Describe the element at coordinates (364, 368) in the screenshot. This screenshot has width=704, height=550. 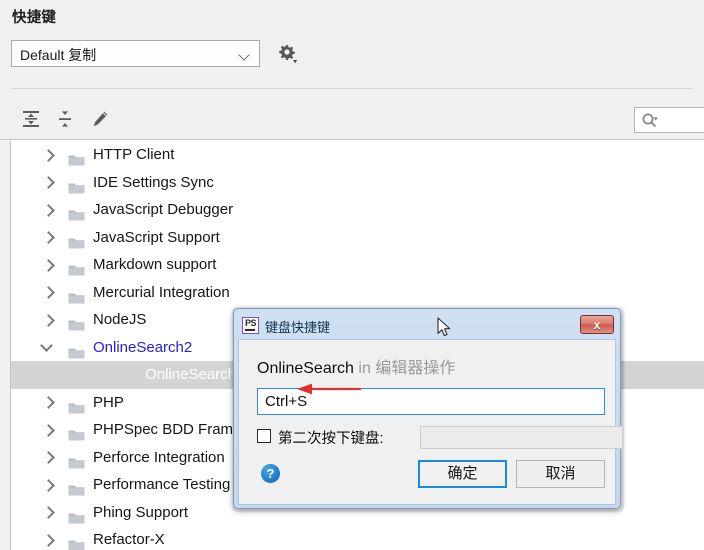
I see `action-in-word: in` at that location.